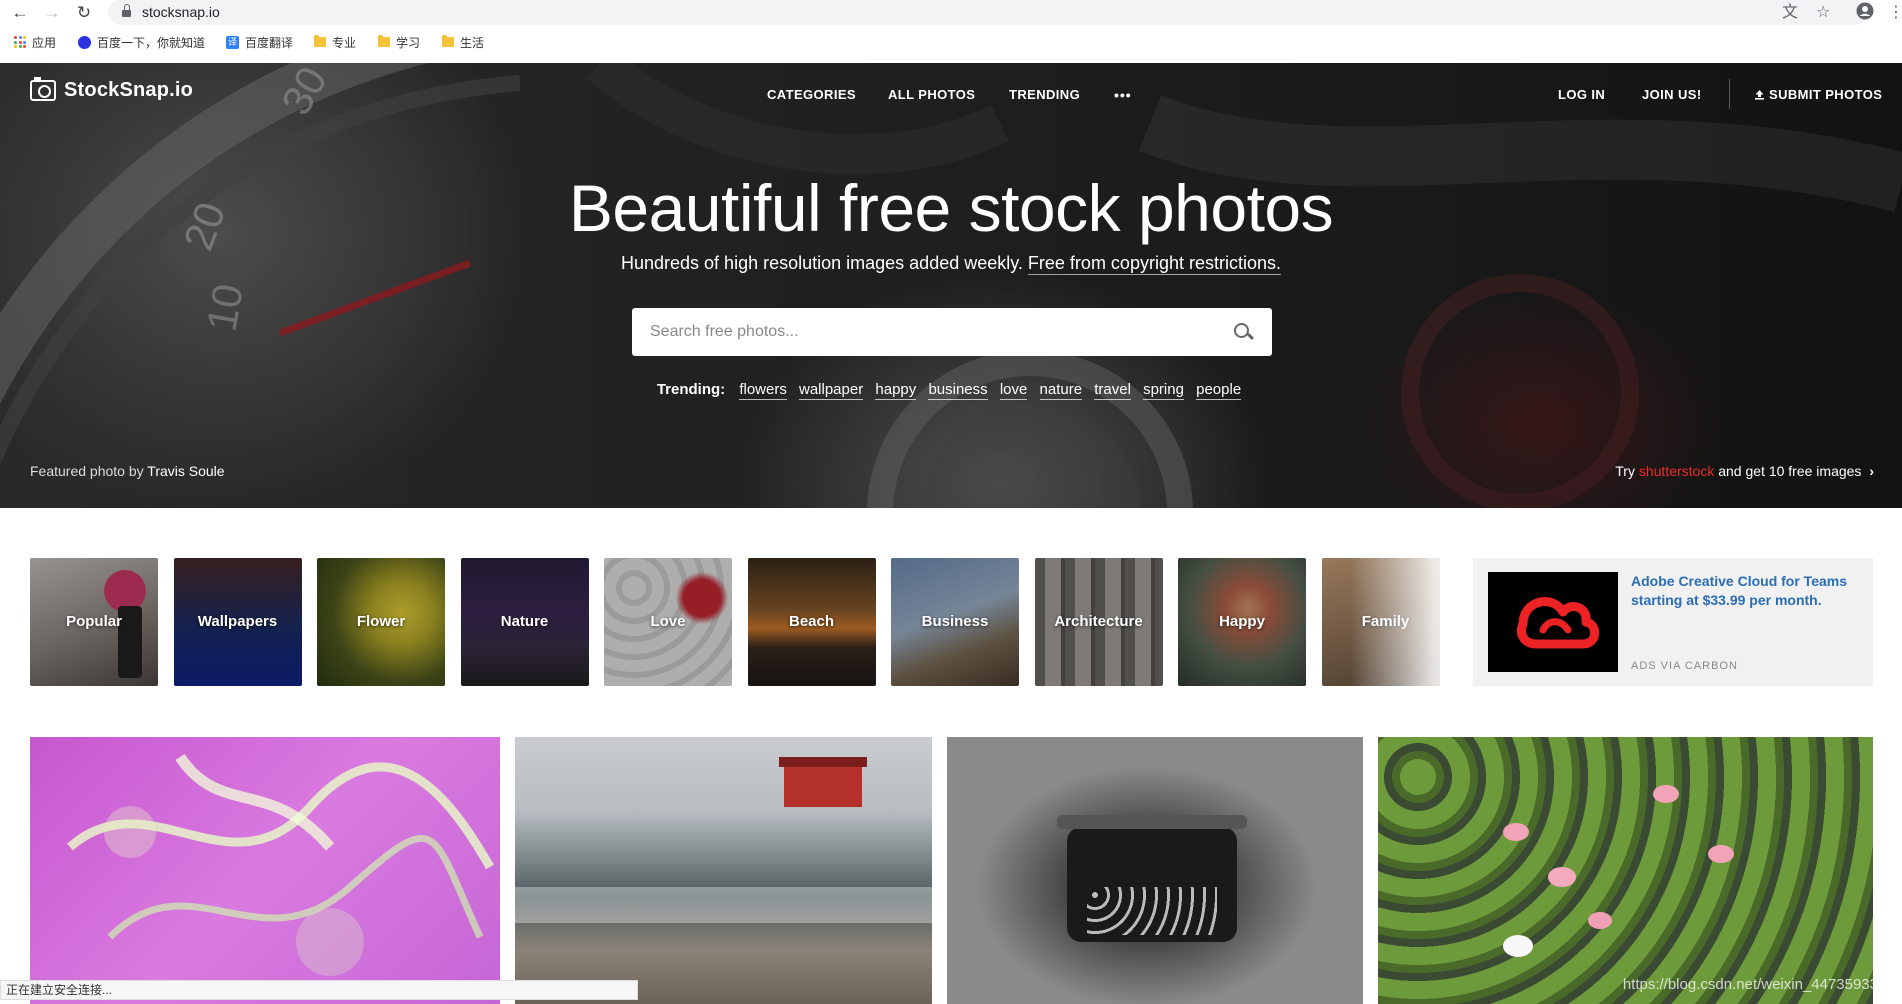 This screenshot has height=1004, width=1902. What do you see at coordinates (237, 622) in the screenshot?
I see `category-tile-wallpapers: Wallpapers` at bounding box center [237, 622].